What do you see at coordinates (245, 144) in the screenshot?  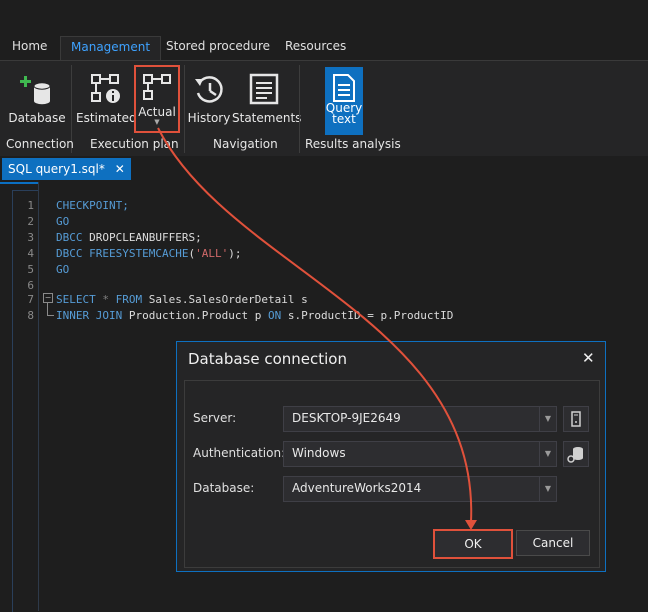 I see `group-label-navigation: Navigation` at bounding box center [245, 144].